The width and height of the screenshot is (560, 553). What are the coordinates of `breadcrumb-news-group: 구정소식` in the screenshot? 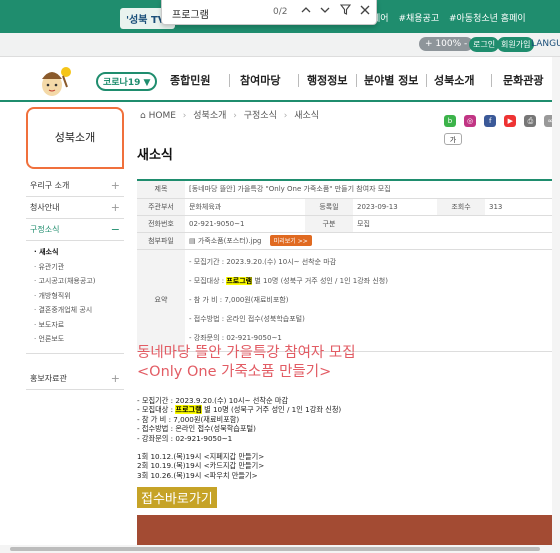 It's located at (260, 116).